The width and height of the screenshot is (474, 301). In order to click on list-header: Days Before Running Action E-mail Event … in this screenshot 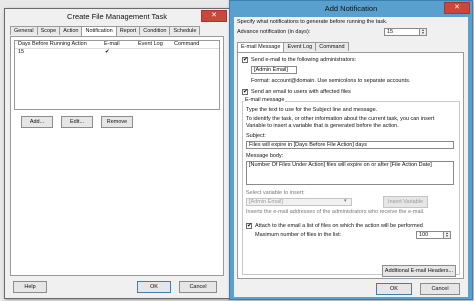, I will do `click(117, 45)`.